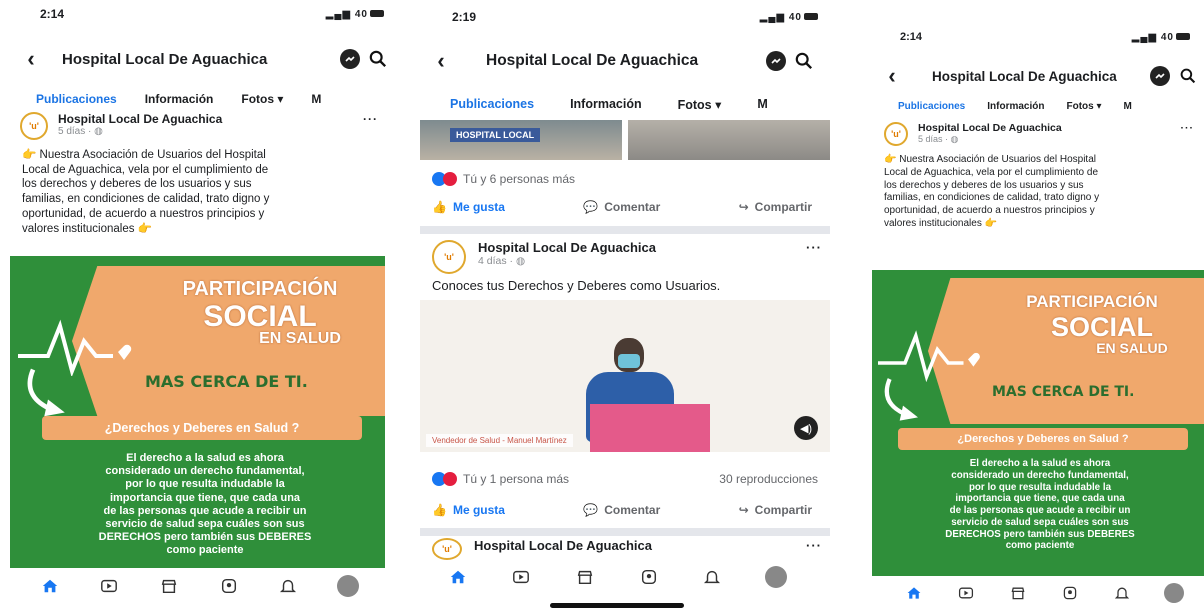 Image resolution: width=1204 pixels, height=613 pixels. I want to click on home-indicator, so click(617, 605).